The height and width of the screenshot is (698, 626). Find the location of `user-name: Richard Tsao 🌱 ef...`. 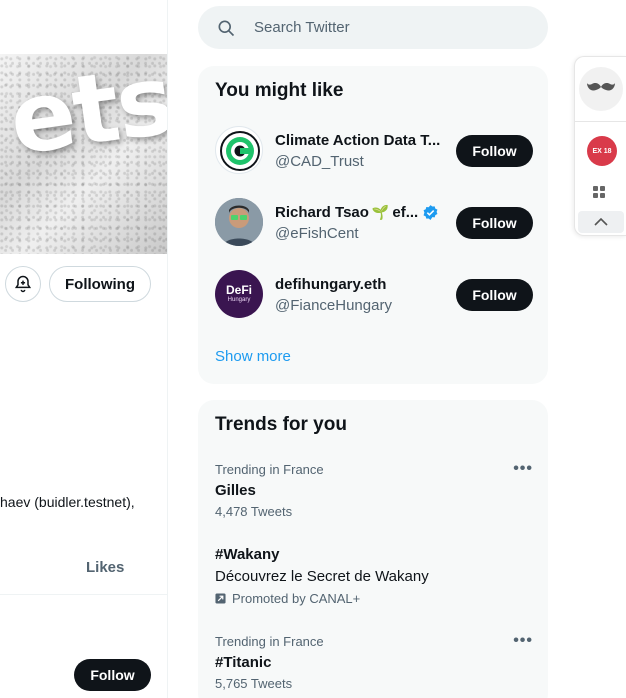

user-name: Richard Tsao 🌱 ef... is located at coordinates (357, 212).